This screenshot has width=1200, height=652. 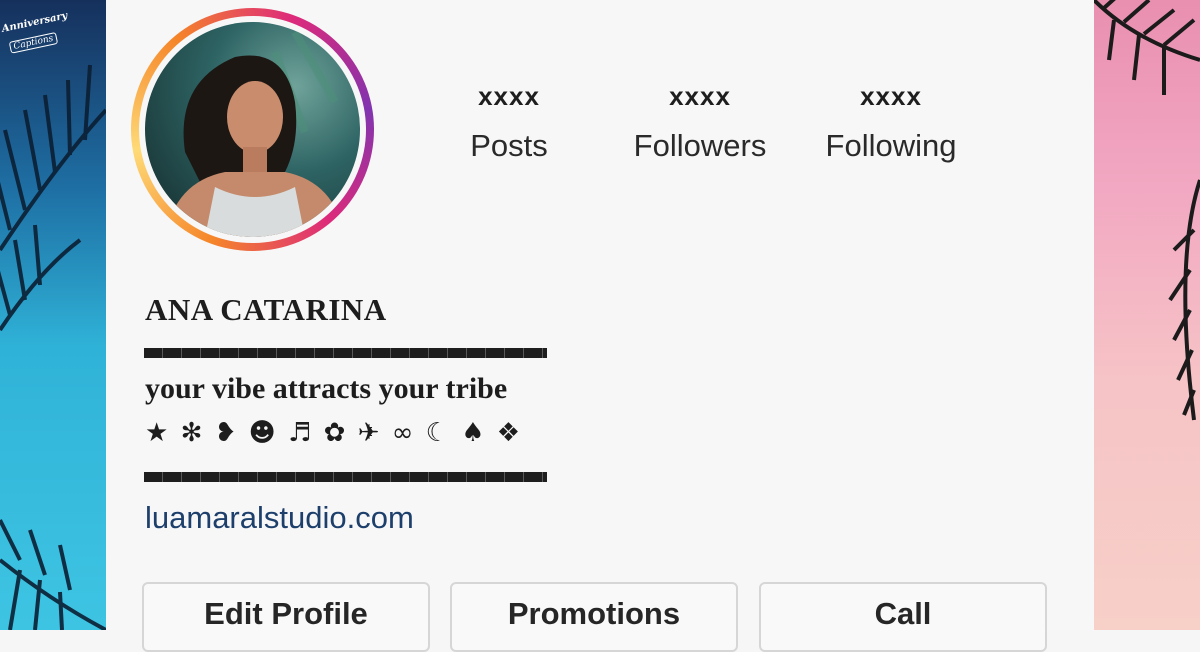 I want to click on avatar-photo, so click(x=252, y=129).